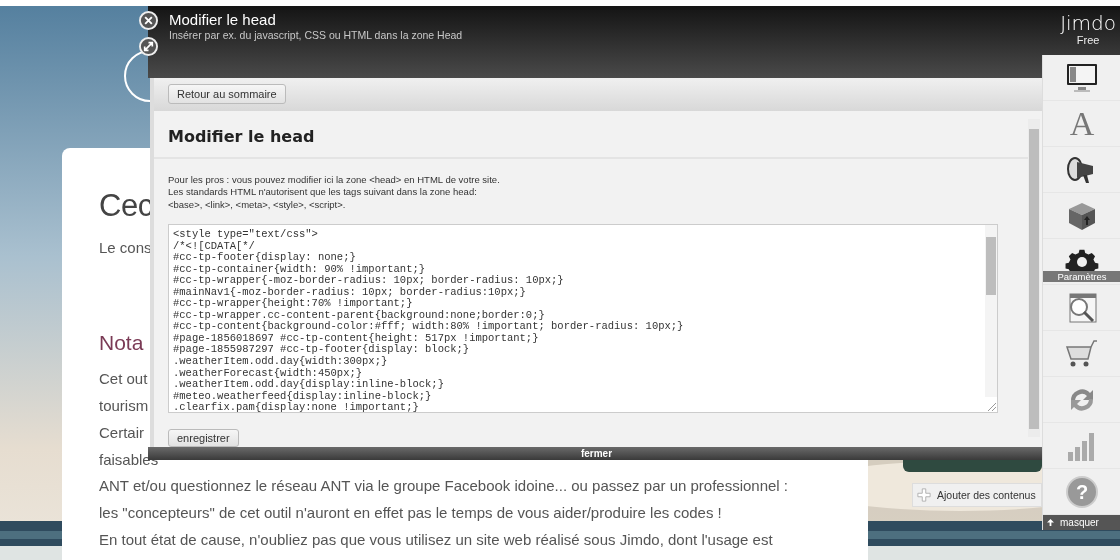 The height and width of the screenshot is (560, 1120). What do you see at coordinates (1081, 522) in the screenshot?
I see `hide-button: masquer` at bounding box center [1081, 522].